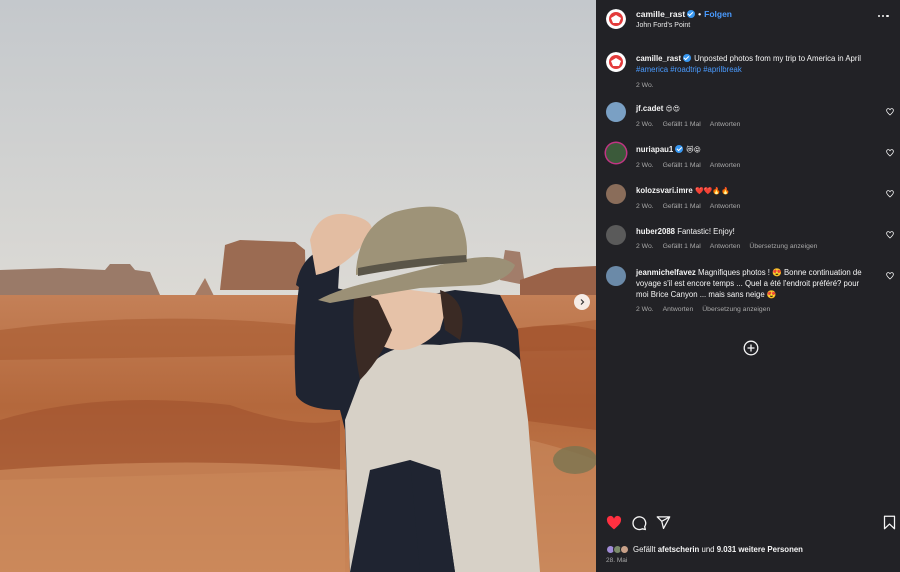 The image size is (900, 572). What do you see at coordinates (685, 69) in the screenshot?
I see `hashtag: #roadtrip` at bounding box center [685, 69].